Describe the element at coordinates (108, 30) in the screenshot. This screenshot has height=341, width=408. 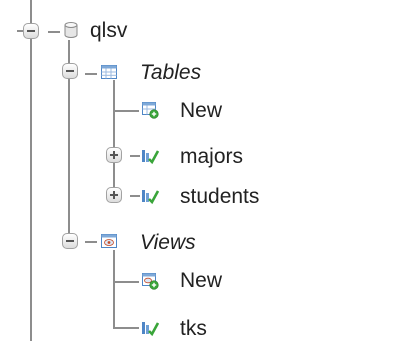
I see `database-label: qlsv` at that location.